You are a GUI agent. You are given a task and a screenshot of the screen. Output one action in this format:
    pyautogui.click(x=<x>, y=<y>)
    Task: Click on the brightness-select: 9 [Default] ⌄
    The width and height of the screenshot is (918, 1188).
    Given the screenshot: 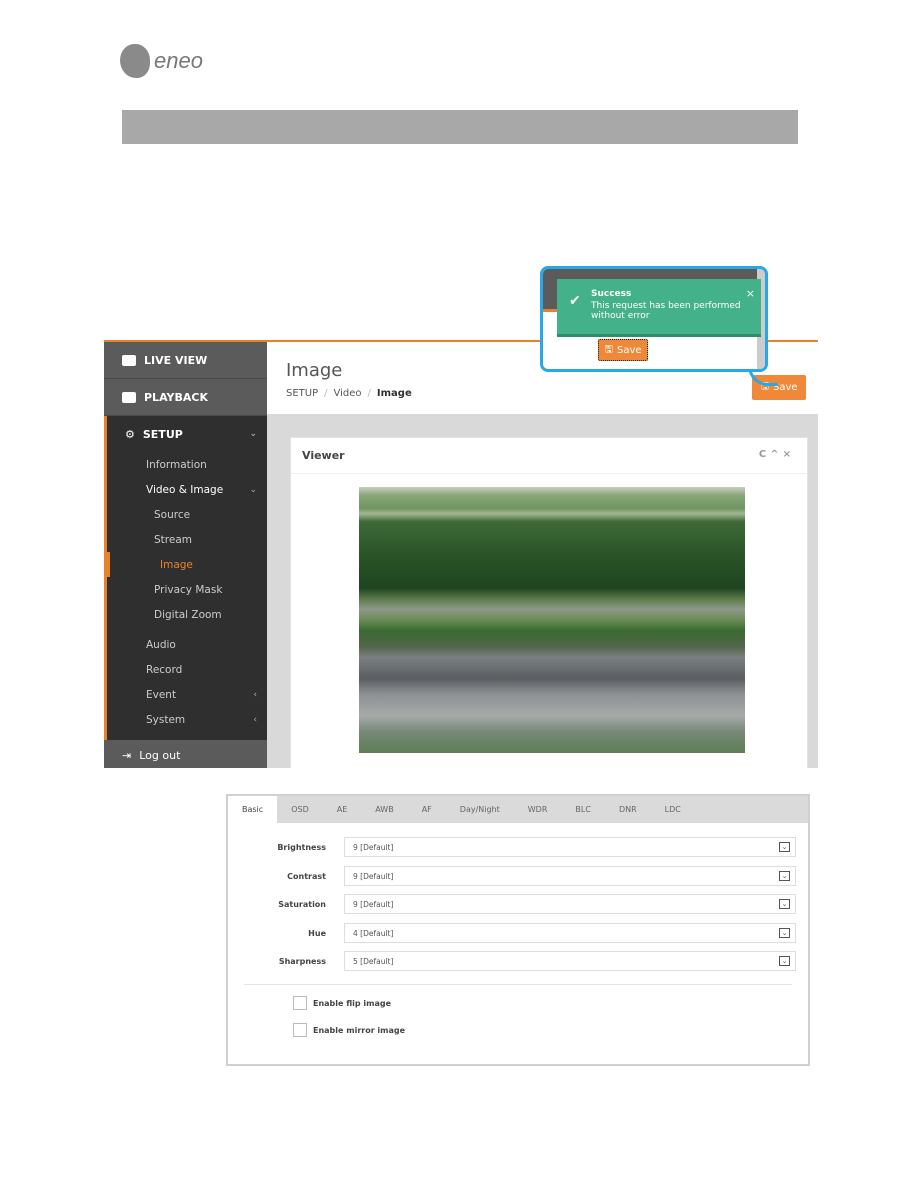 What is the action you would take?
    pyautogui.click(x=570, y=847)
    